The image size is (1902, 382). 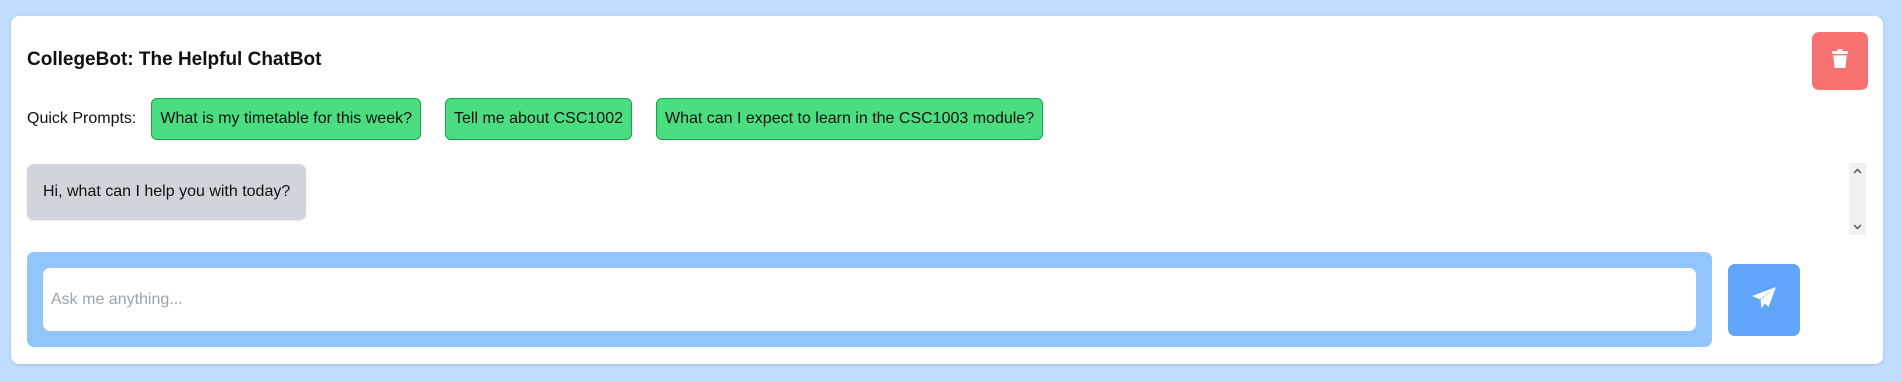 What do you see at coordinates (1857, 199) in the screenshot?
I see `chat-scrollbar` at bounding box center [1857, 199].